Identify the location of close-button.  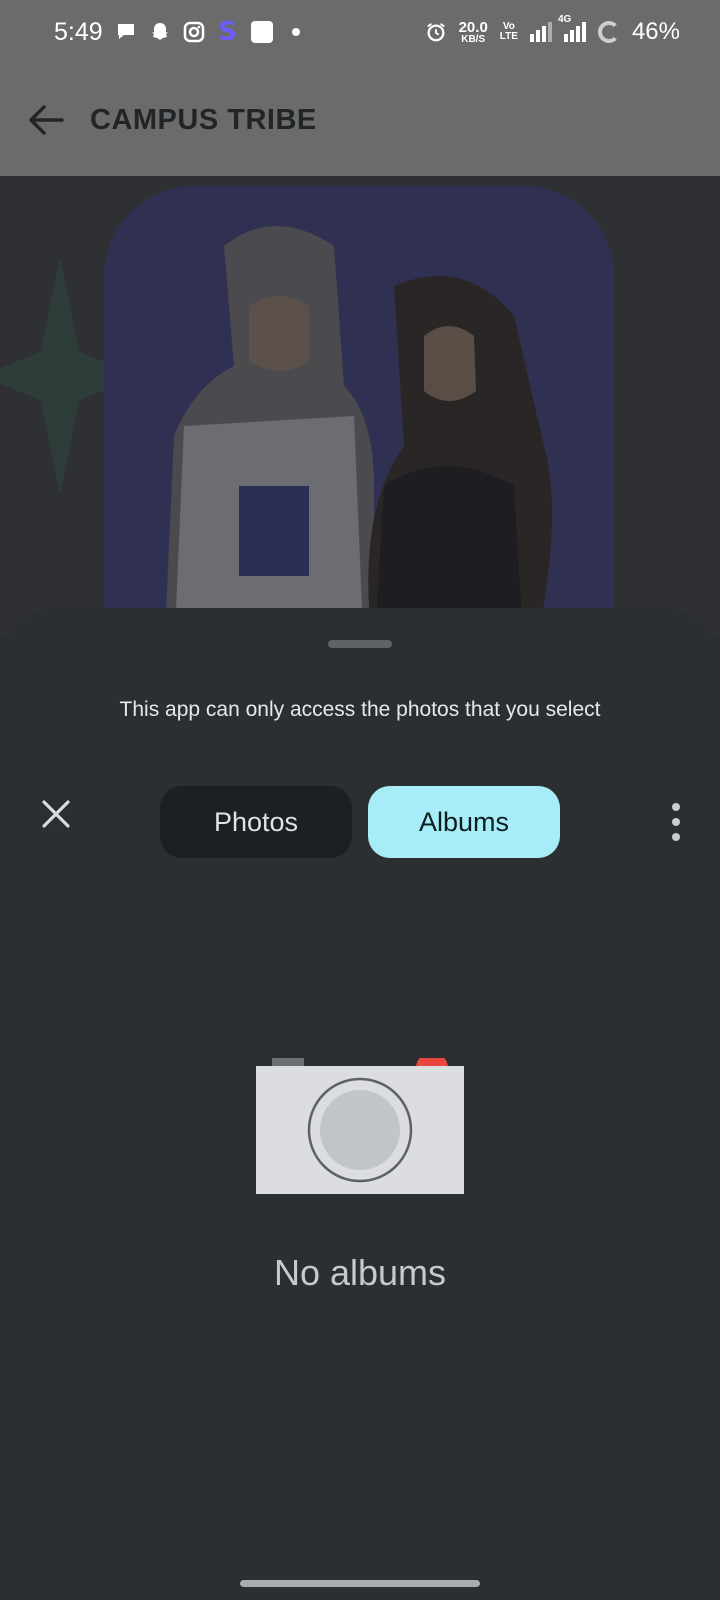
(56, 814).